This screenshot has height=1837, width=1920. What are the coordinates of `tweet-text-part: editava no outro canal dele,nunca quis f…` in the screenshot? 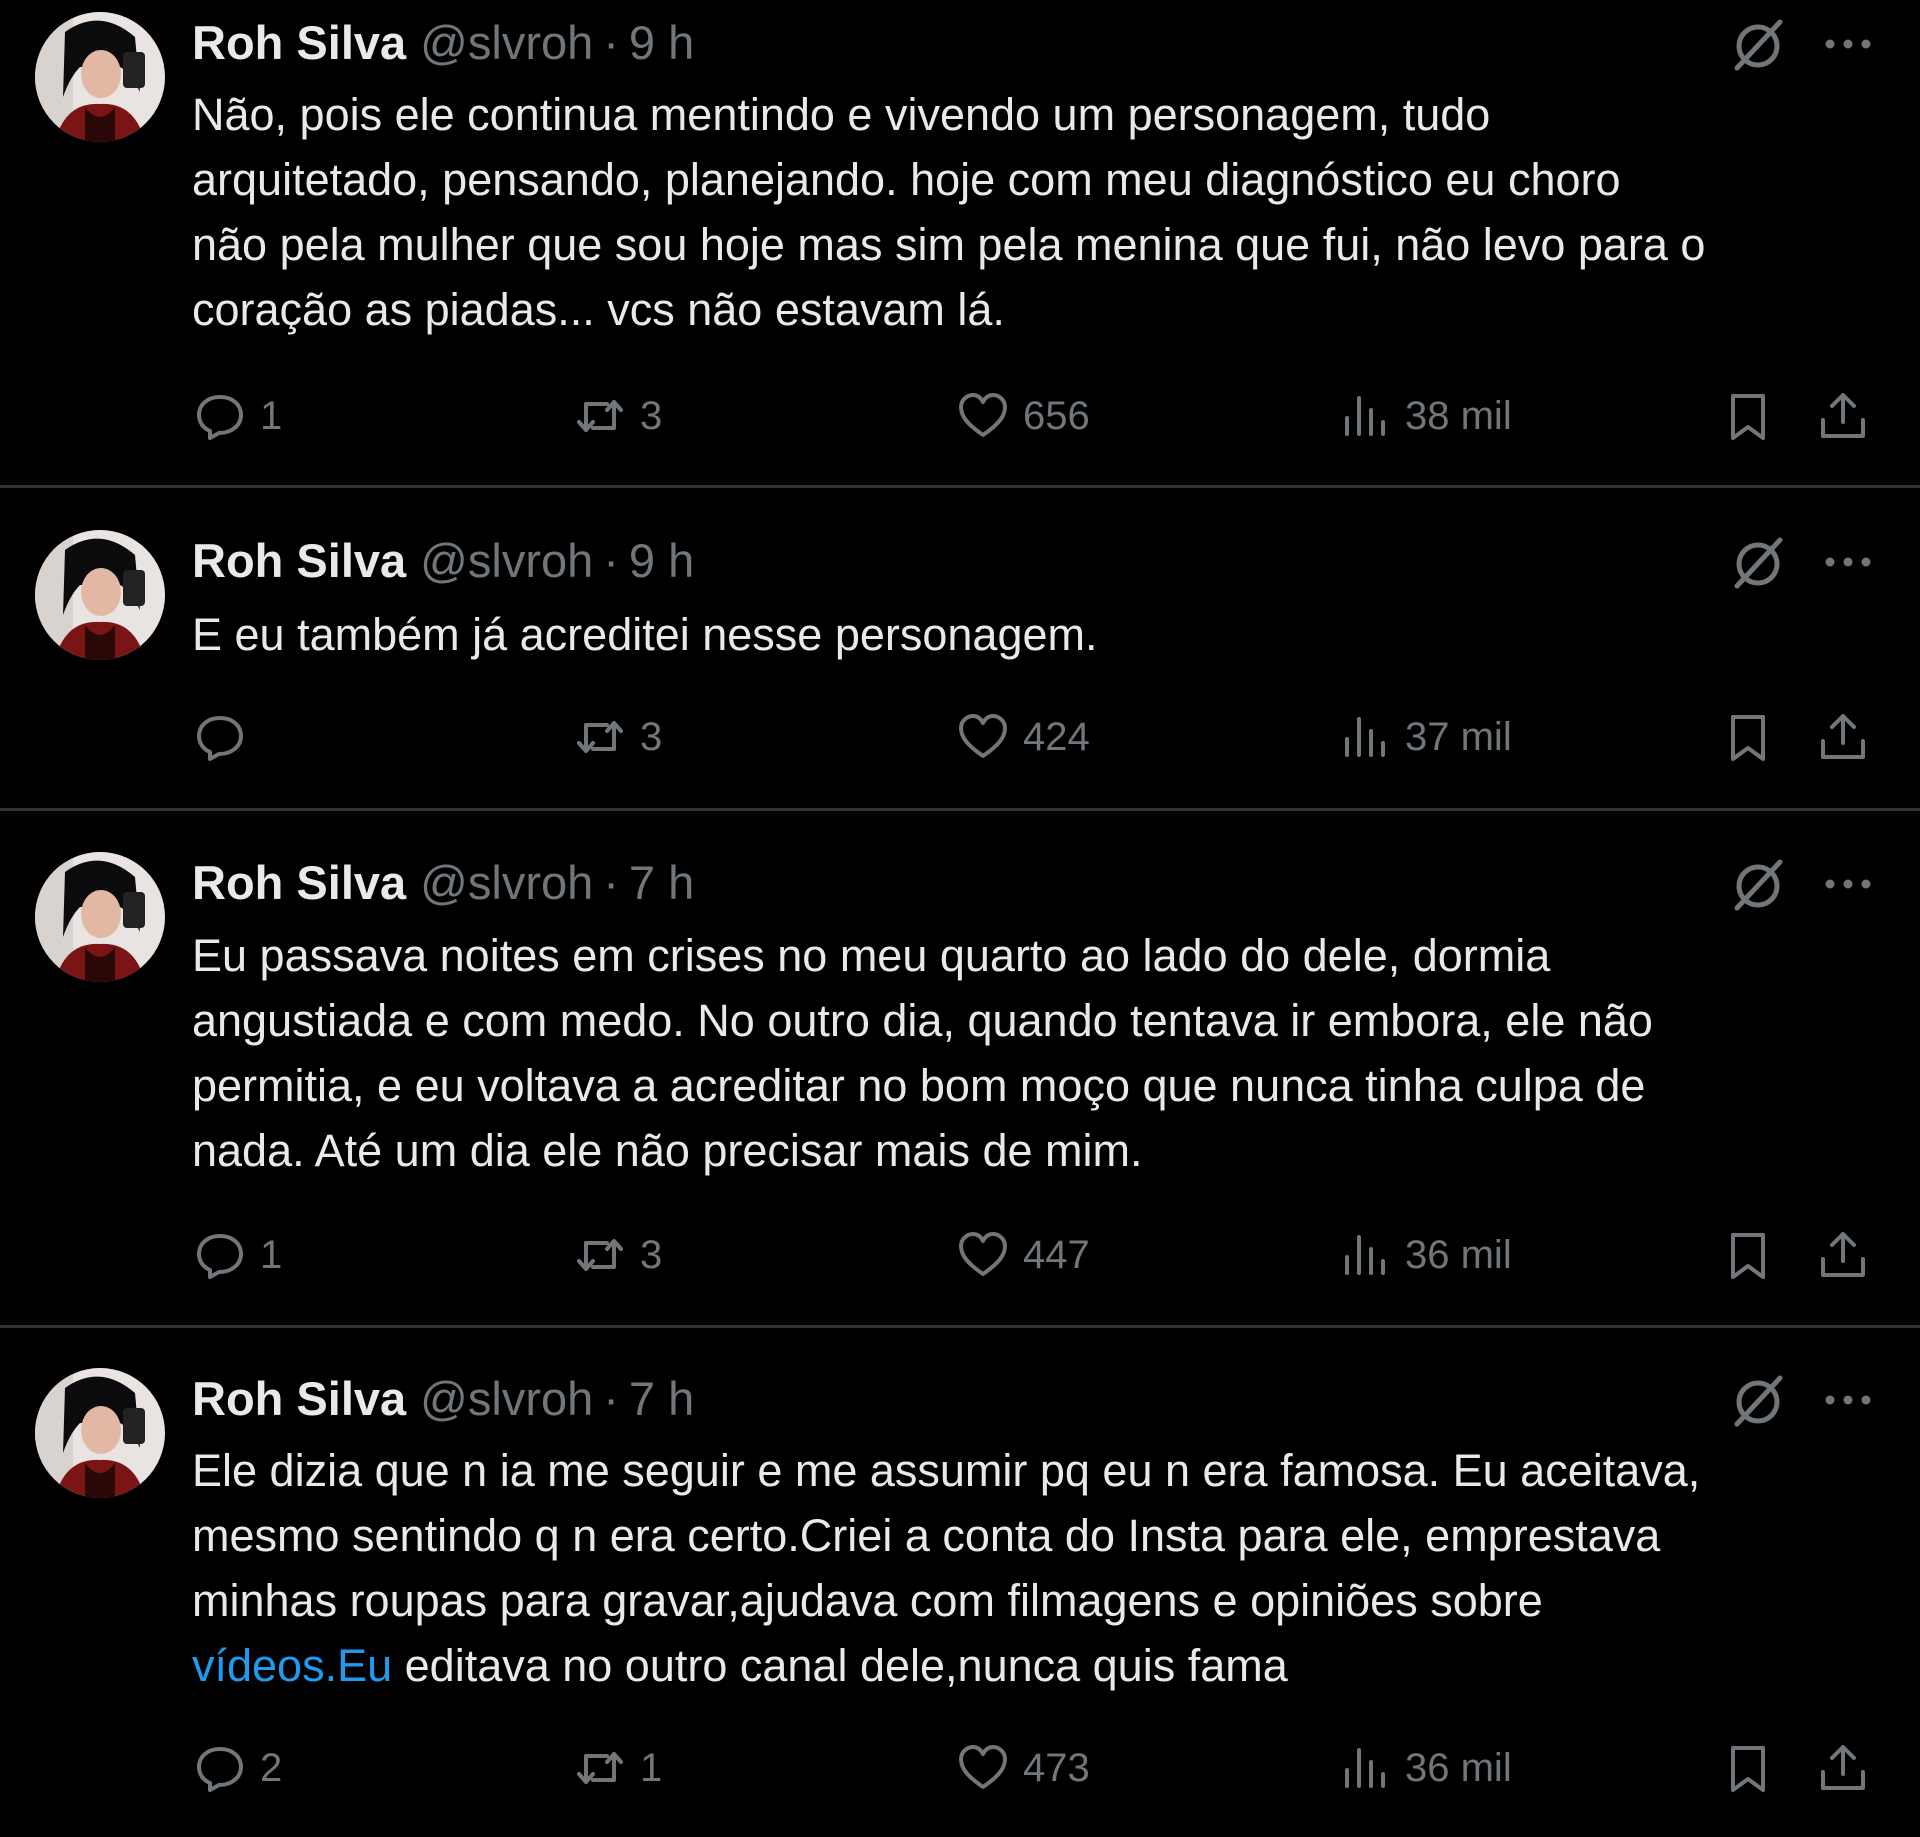 It's located at (840, 1665).